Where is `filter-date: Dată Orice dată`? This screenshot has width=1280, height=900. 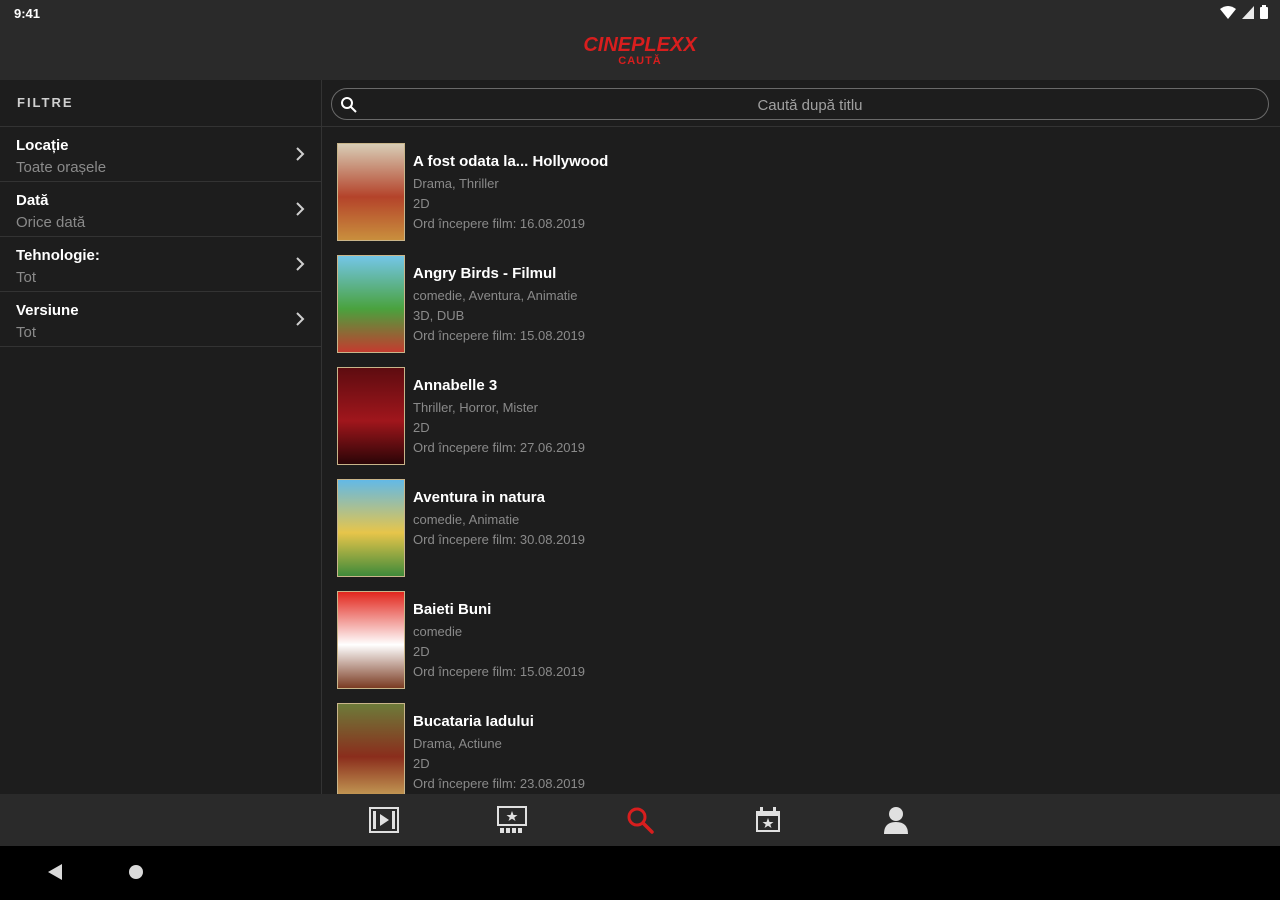
filter-date: Dată Orice dată is located at coordinates (160, 209).